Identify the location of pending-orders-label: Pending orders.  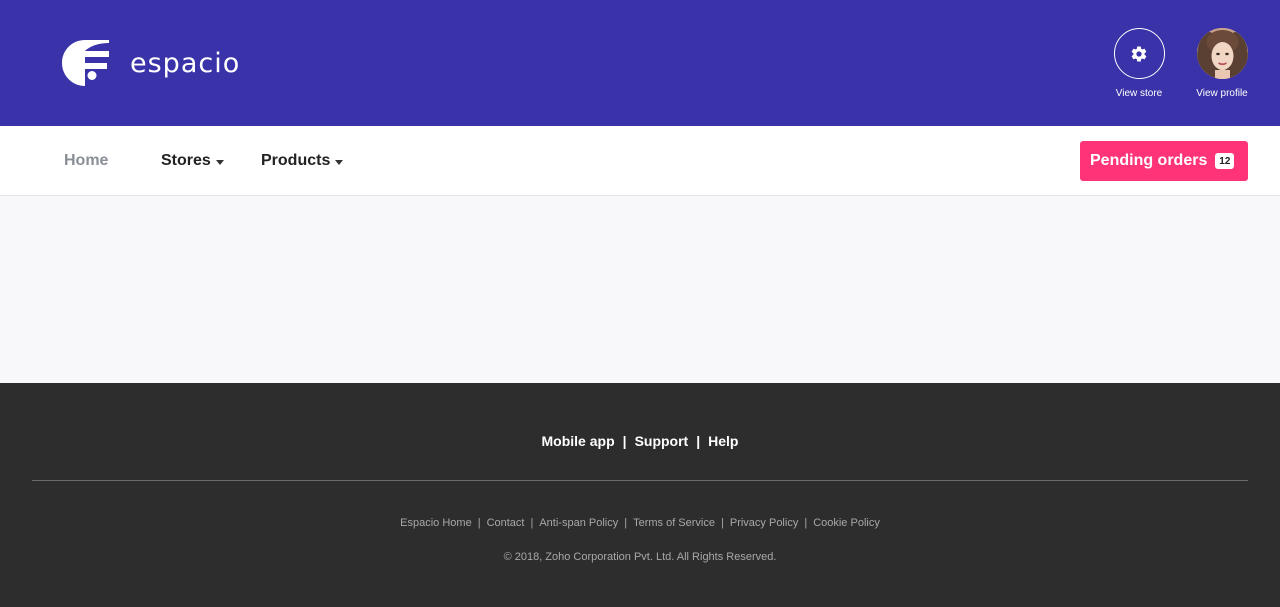
(1149, 160).